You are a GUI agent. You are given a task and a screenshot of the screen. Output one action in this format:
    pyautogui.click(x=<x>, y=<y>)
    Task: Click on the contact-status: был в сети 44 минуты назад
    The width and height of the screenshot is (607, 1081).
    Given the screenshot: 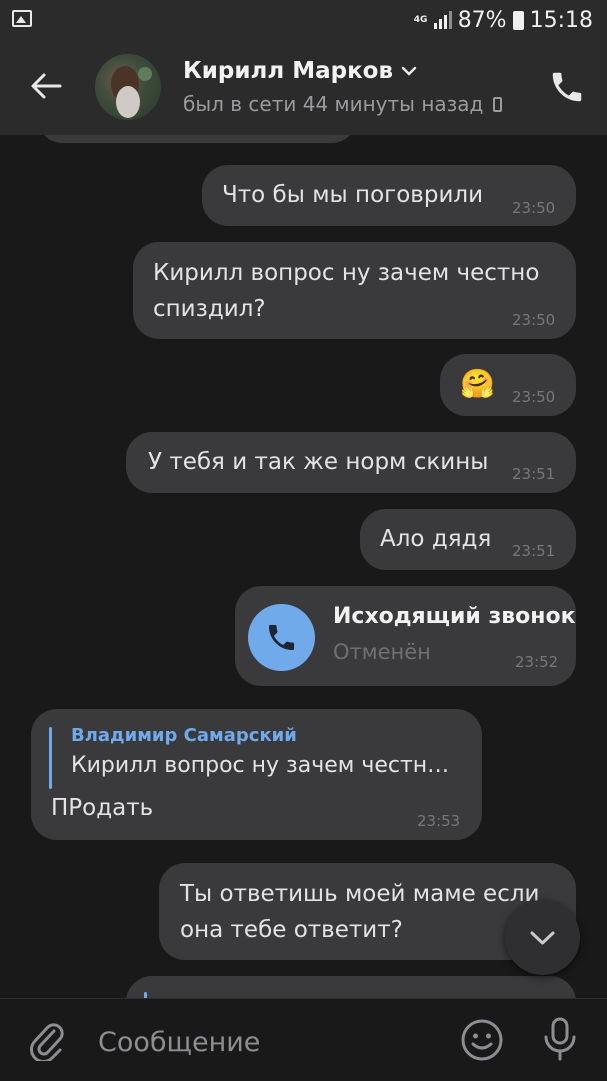 What is the action you would take?
    pyautogui.click(x=343, y=104)
    